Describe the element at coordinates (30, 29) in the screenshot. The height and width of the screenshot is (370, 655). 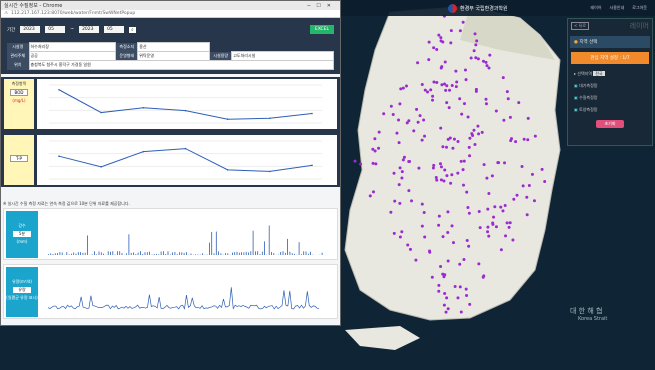
I see `year-start-select: 2023` at that location.